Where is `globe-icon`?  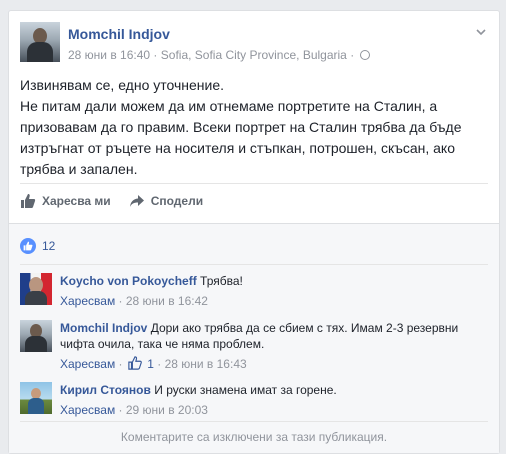 globe-icon is located at coordinates (364, 55).